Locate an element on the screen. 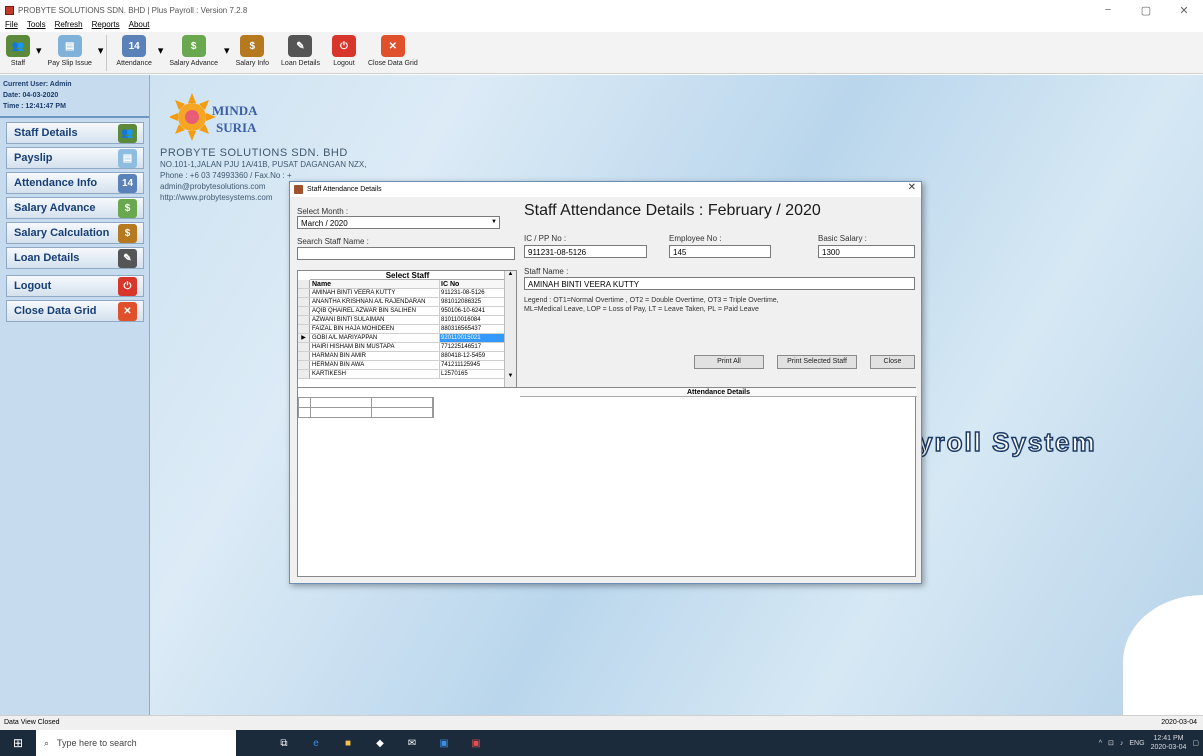 The image size is (1203, 756). nav-attendance-info: Attendance Info 14 is located at coordinates (75, 183).